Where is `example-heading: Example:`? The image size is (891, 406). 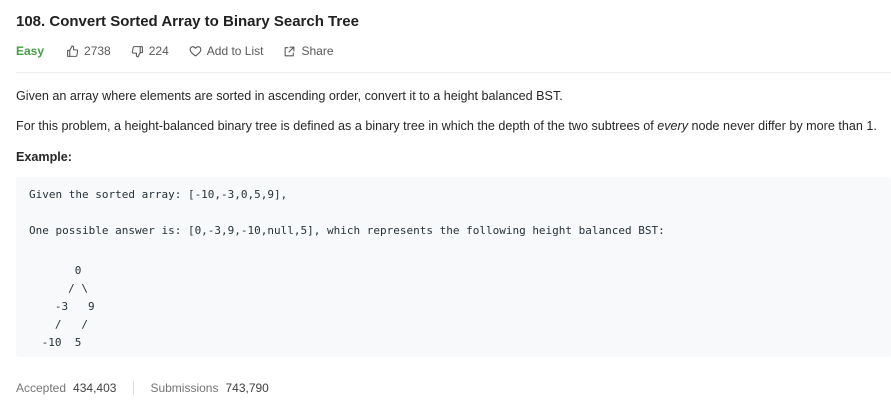
example-heading: Example: is located at coordinates (44, 157).